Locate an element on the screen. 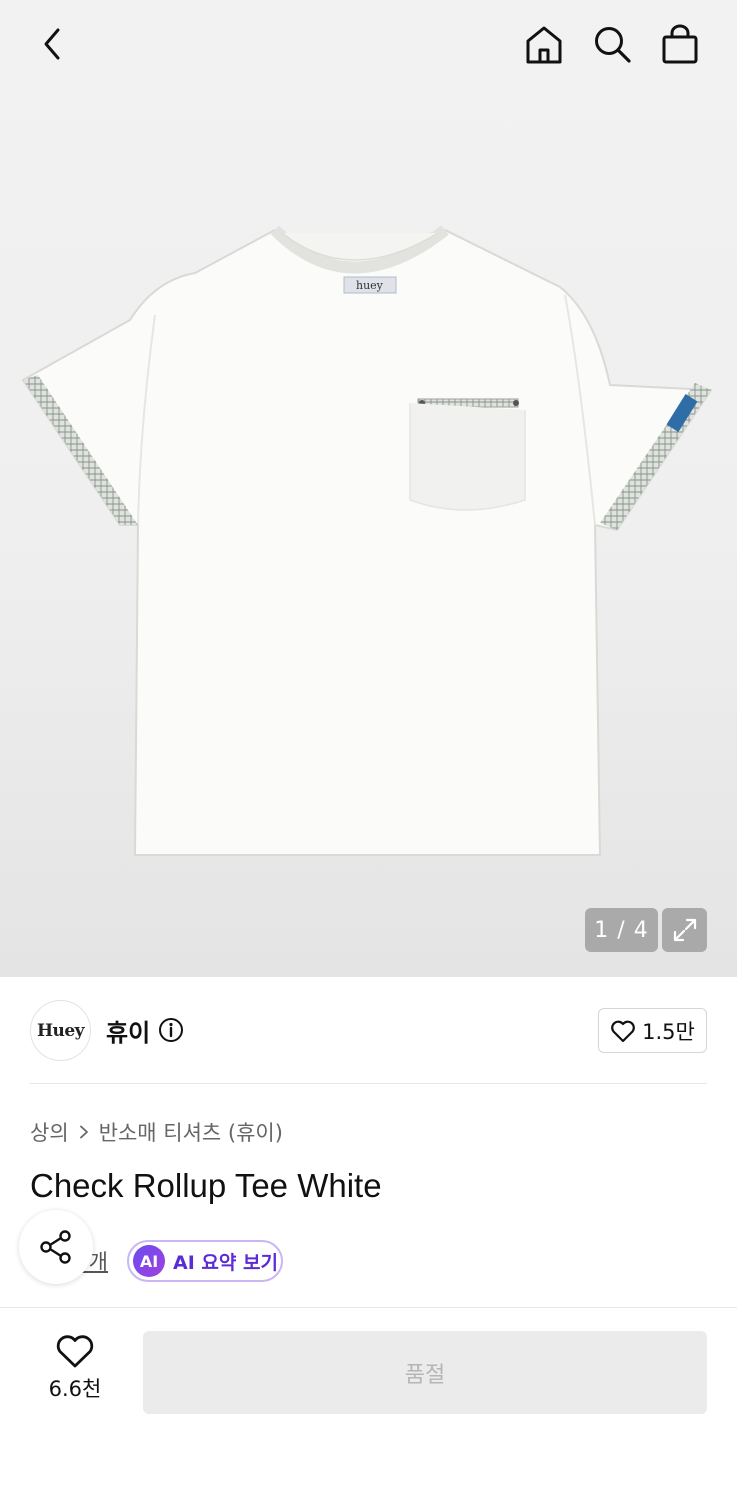 This screenshot has height=1500, width=737. ai-summary-label: AI 요약 보기 is located at coordinates (225, 1262).